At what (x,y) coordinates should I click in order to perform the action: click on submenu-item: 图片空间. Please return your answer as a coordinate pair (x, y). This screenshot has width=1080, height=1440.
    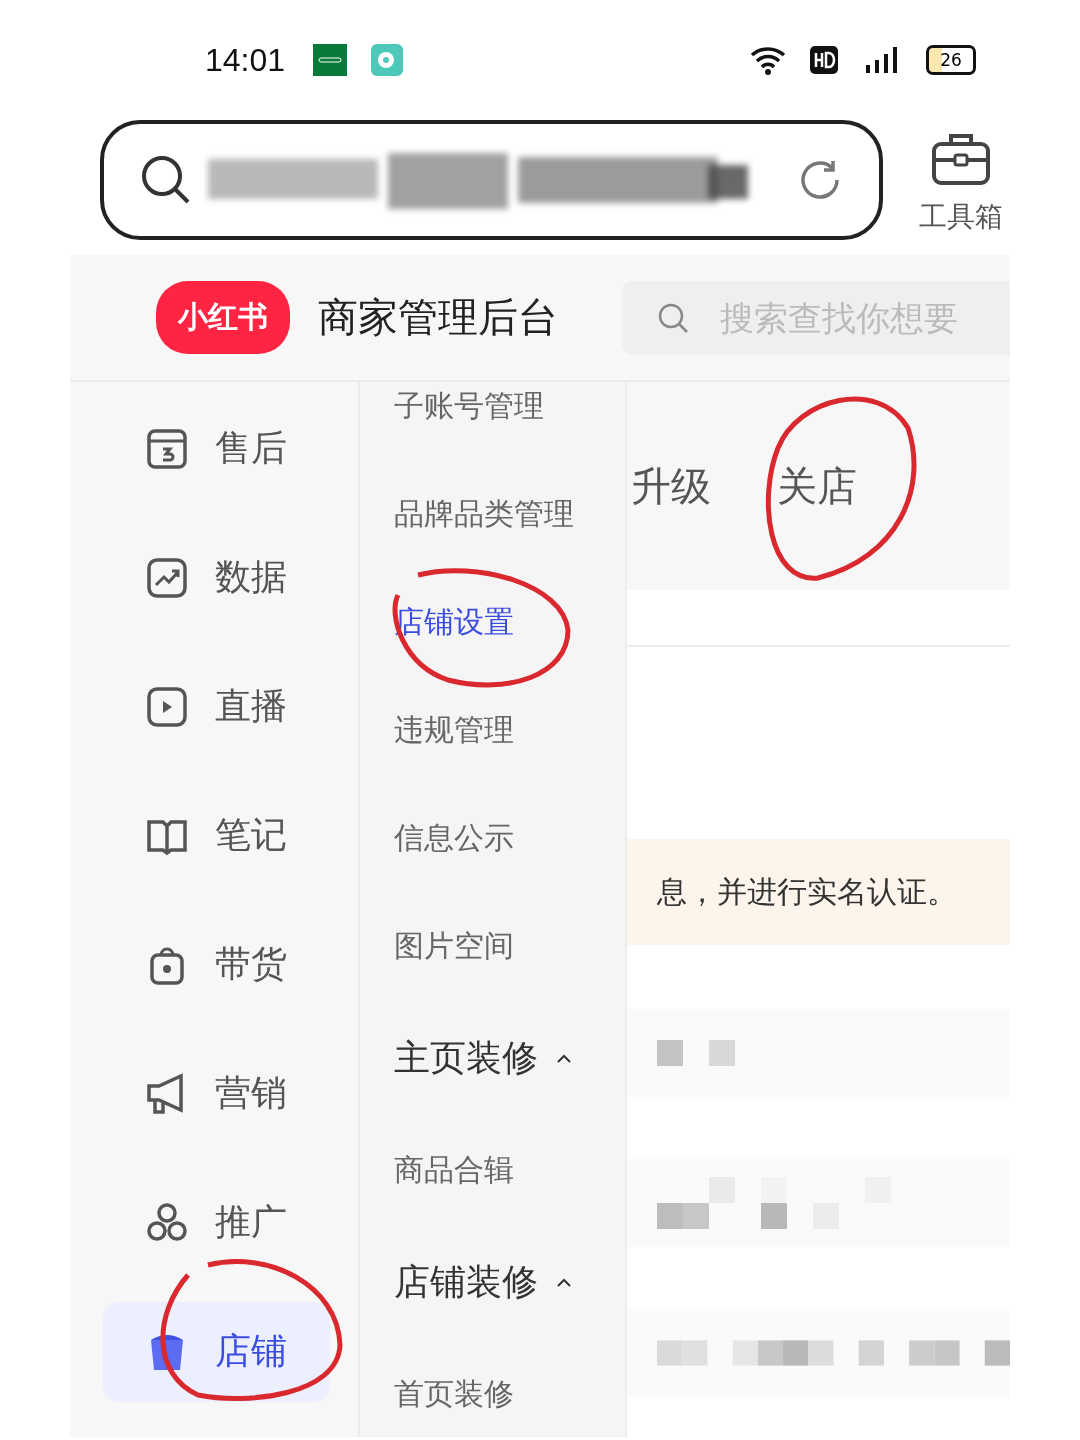
    Looking at the image, I should click on (492, 946).